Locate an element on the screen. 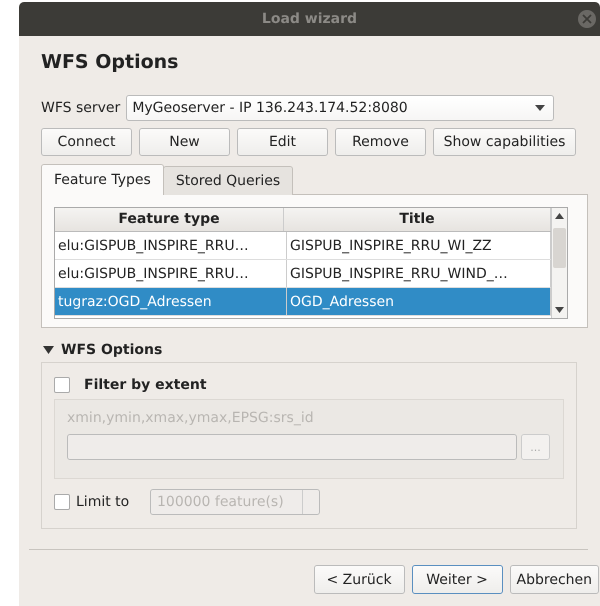 The image size is (600, 606). server-button: Connect is located at coordinates (86, 142).